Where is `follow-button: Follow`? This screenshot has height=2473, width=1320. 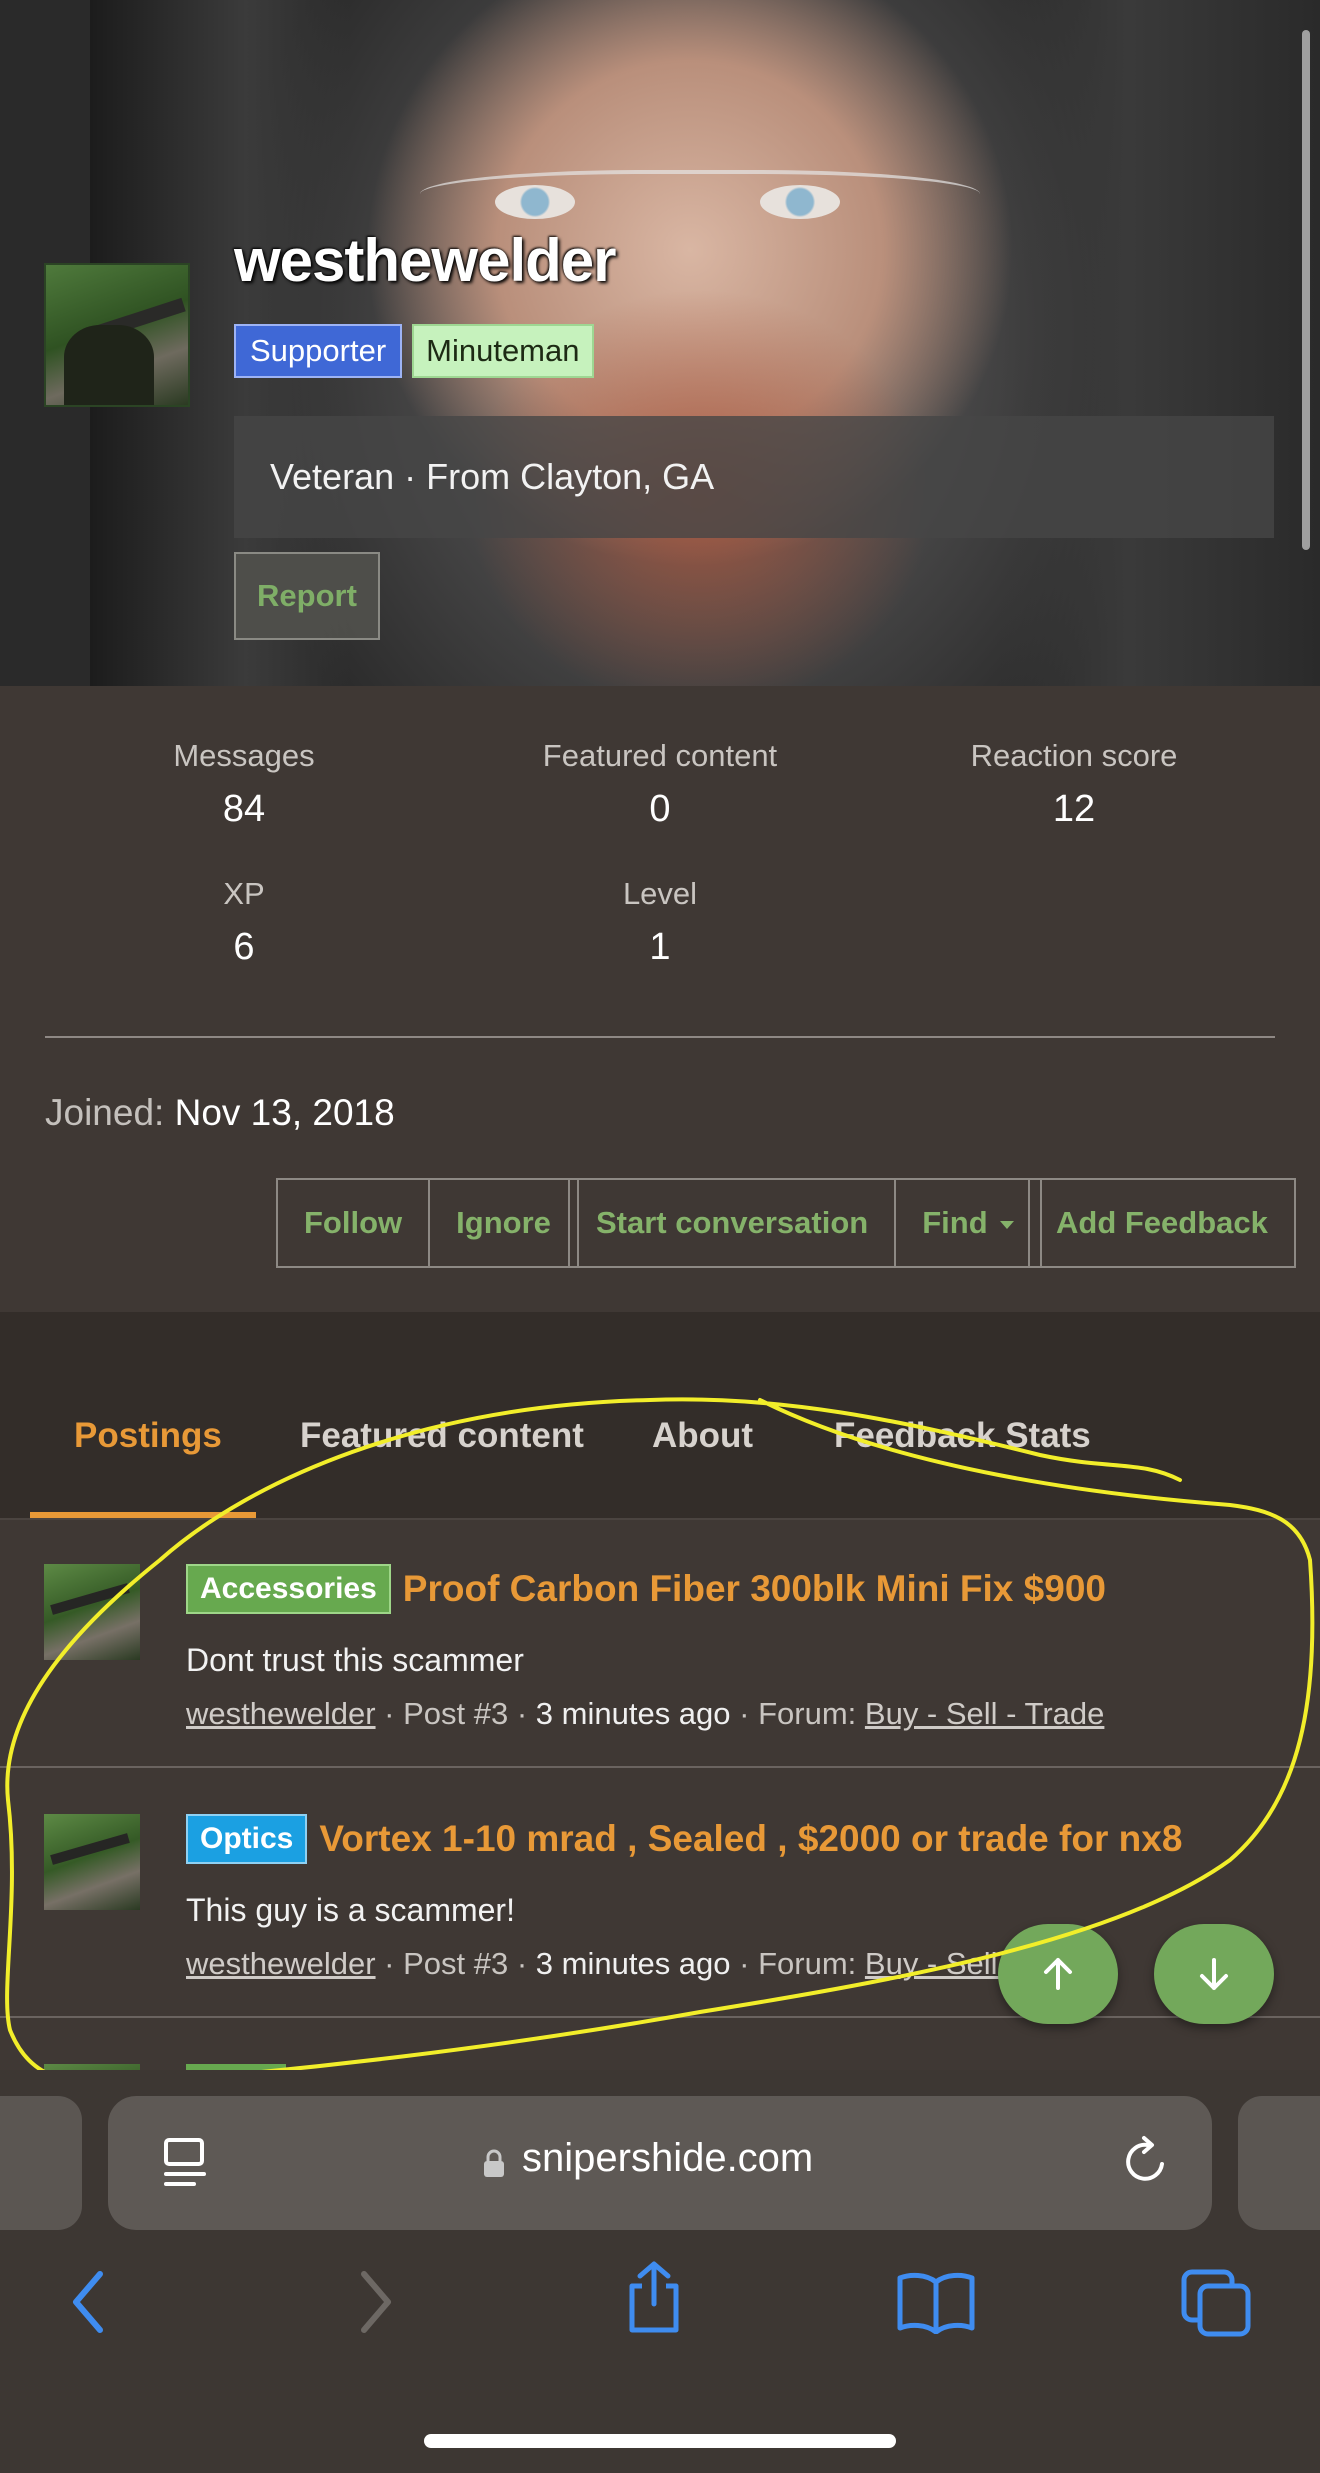
follow-button: Follow is located at coordinates (353, 1223).